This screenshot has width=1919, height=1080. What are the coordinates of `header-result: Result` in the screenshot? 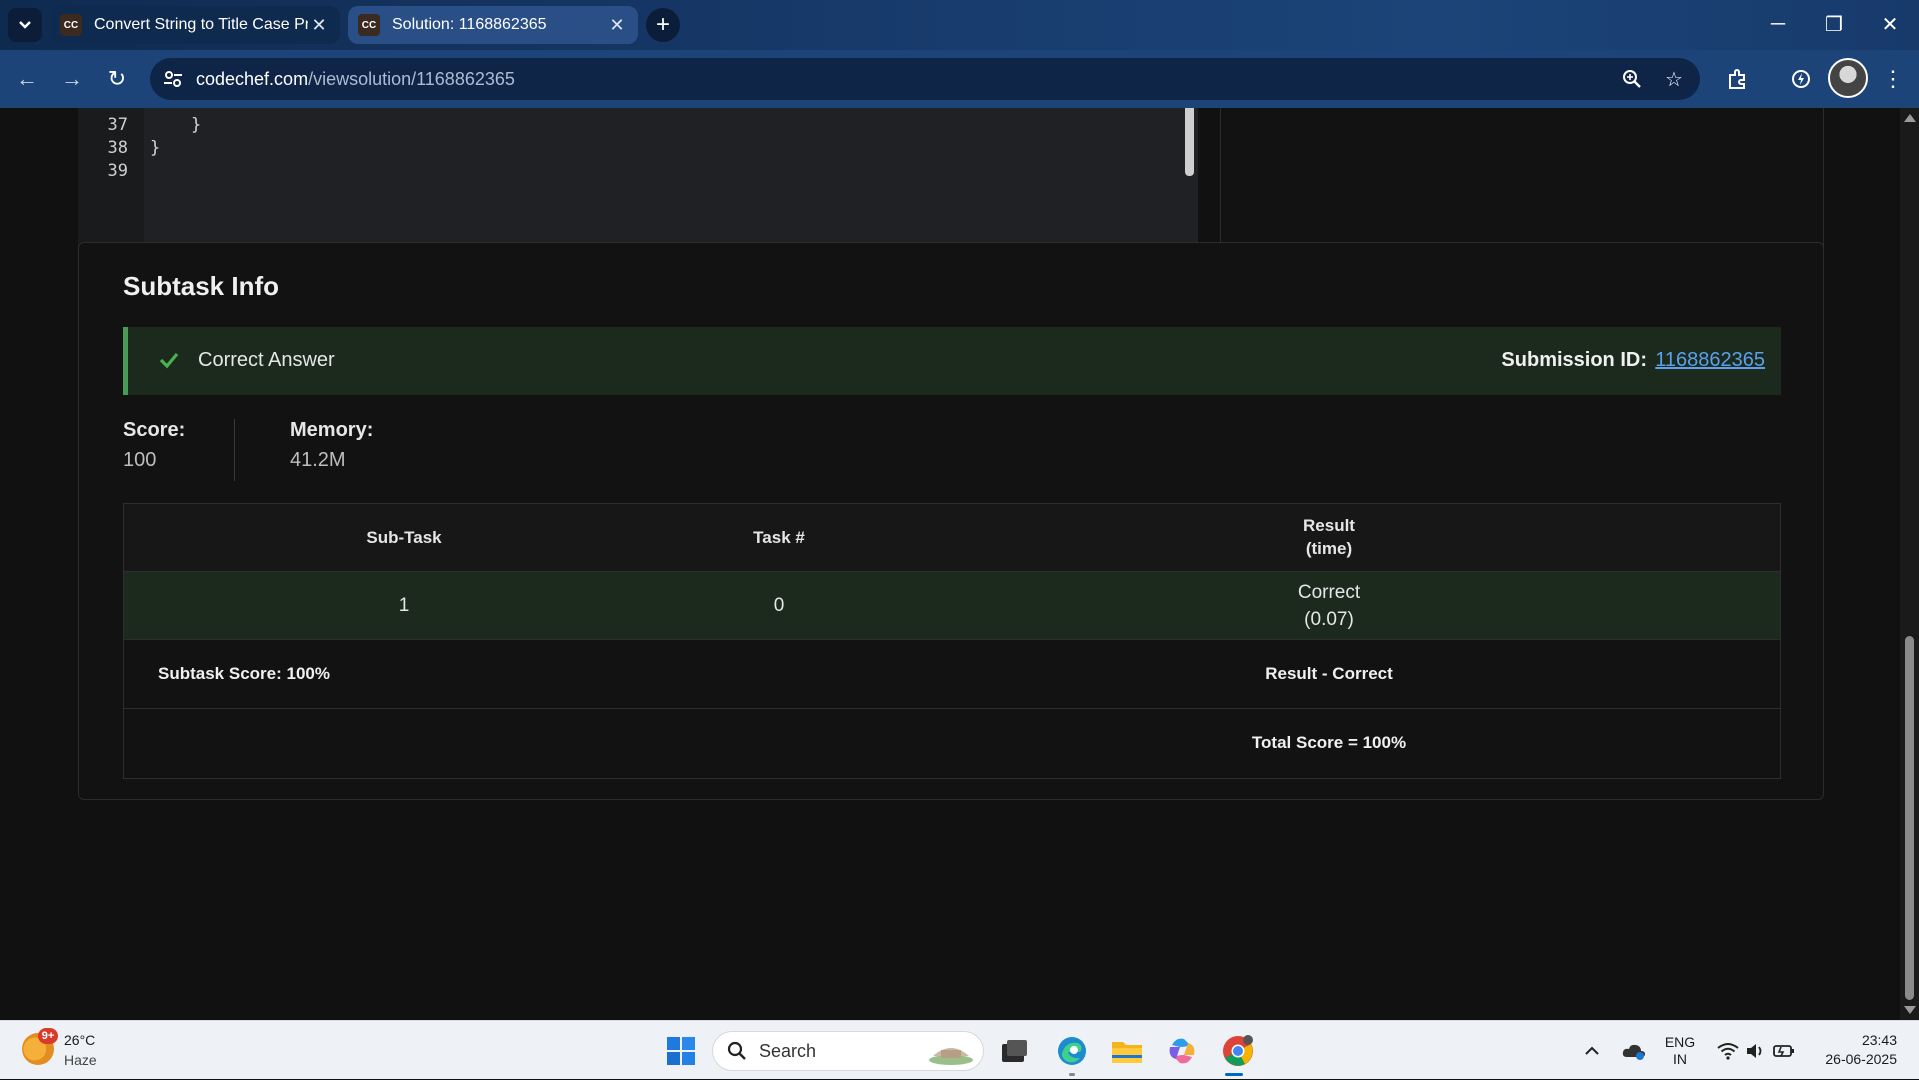 It's located at (1329, 525).